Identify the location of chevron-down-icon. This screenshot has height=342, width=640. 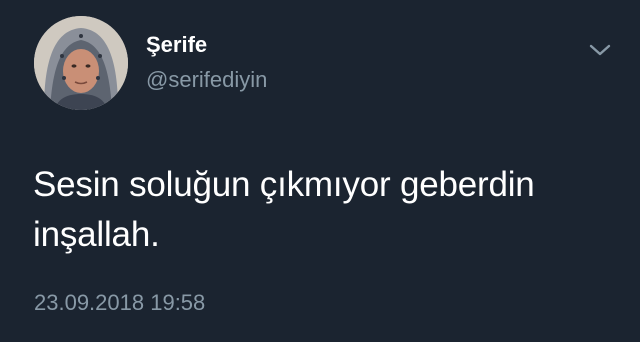
(600, 50).